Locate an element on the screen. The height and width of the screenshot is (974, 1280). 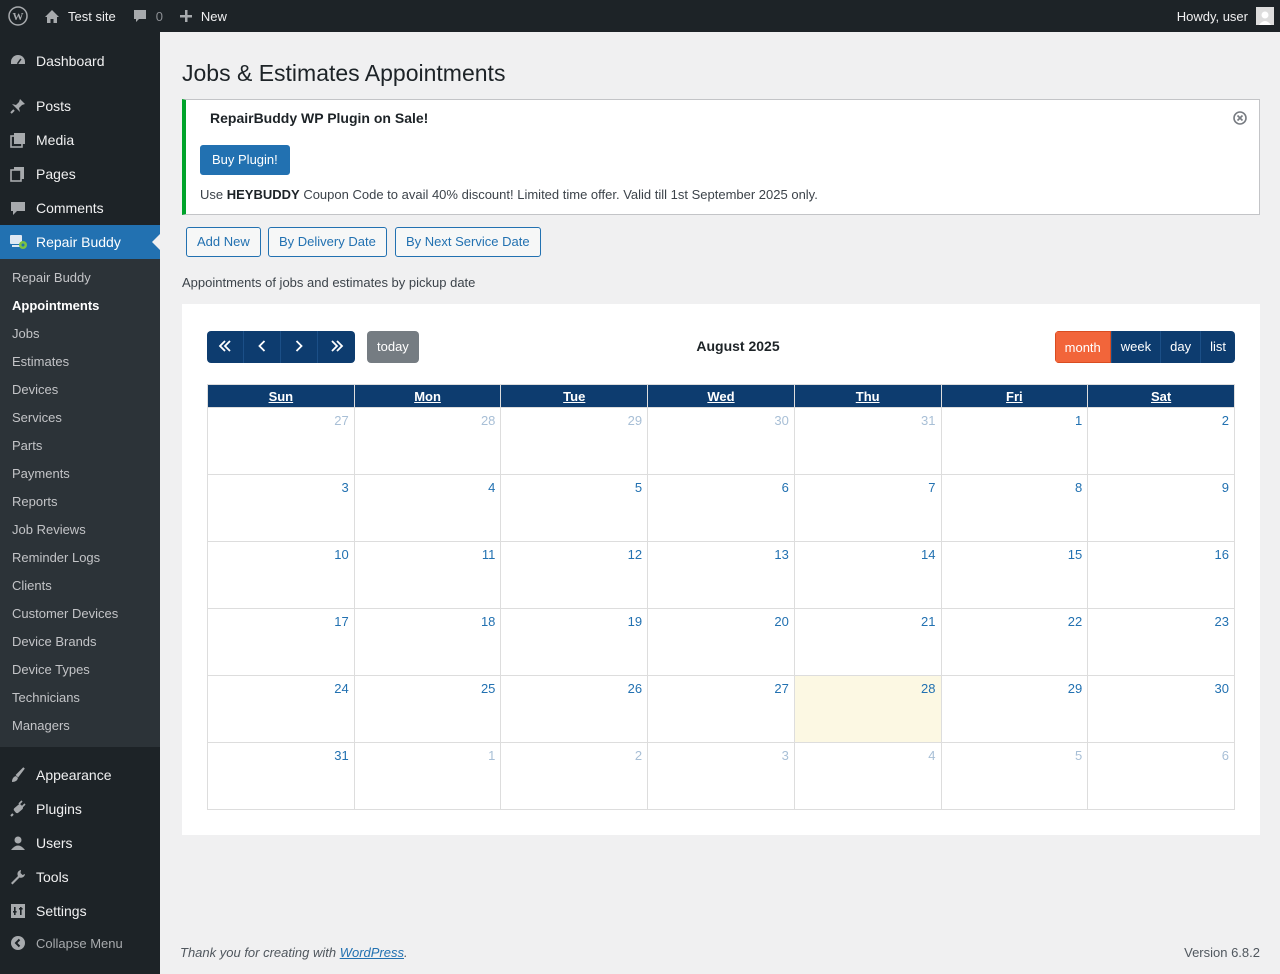
day-cell: 30 is located at coordinates (721, 441).